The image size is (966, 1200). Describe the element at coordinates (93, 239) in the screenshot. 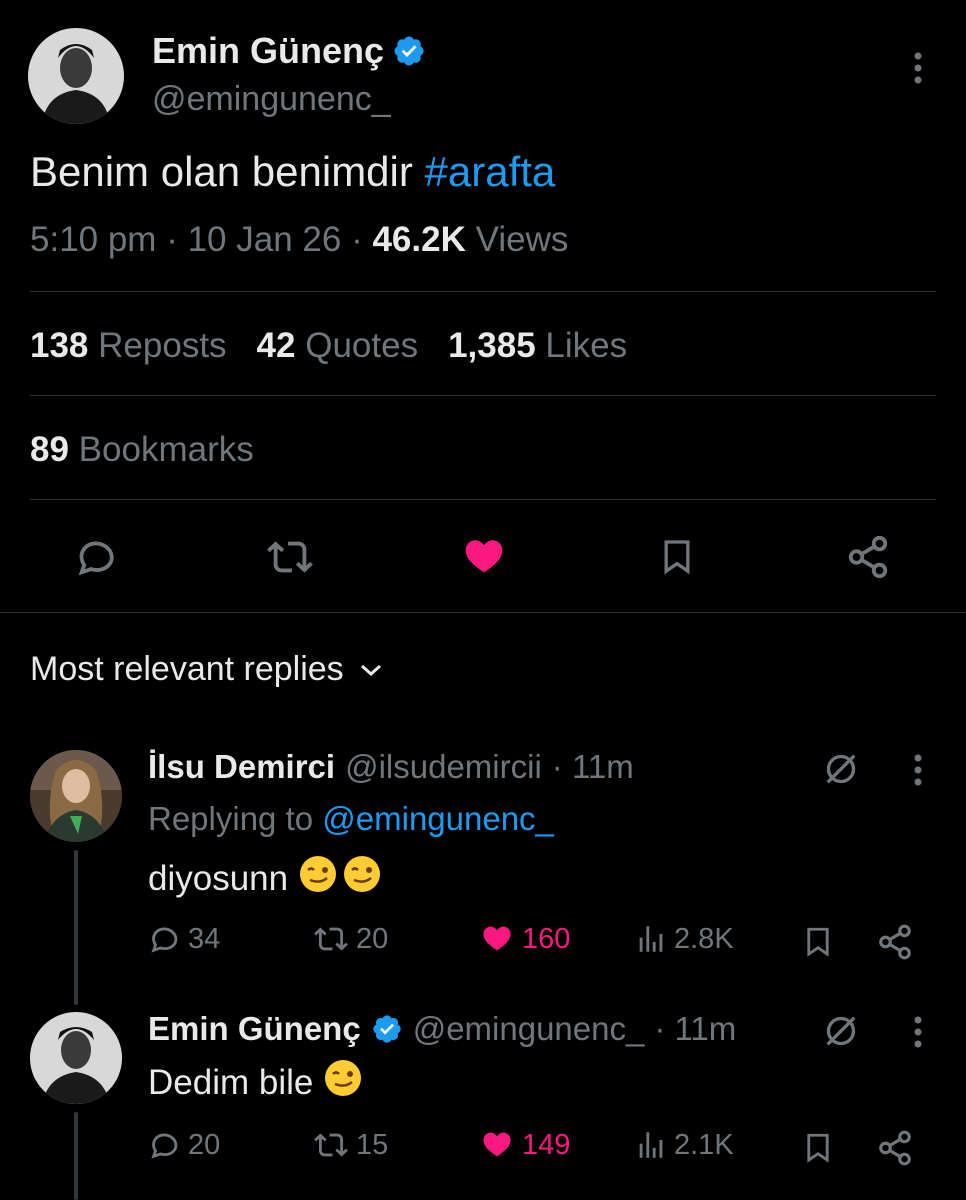

I see `tweet-time: 5:10 pm` at that location.